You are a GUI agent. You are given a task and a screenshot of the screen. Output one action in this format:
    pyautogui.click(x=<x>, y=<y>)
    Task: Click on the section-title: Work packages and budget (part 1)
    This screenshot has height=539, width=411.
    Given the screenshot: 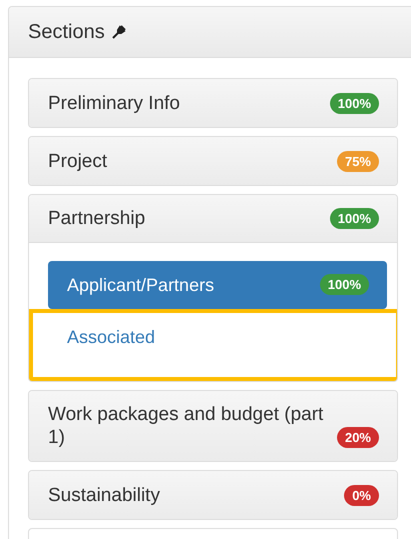 What is the action you would take?
    pyautogui.click(x=186, y=426)
    